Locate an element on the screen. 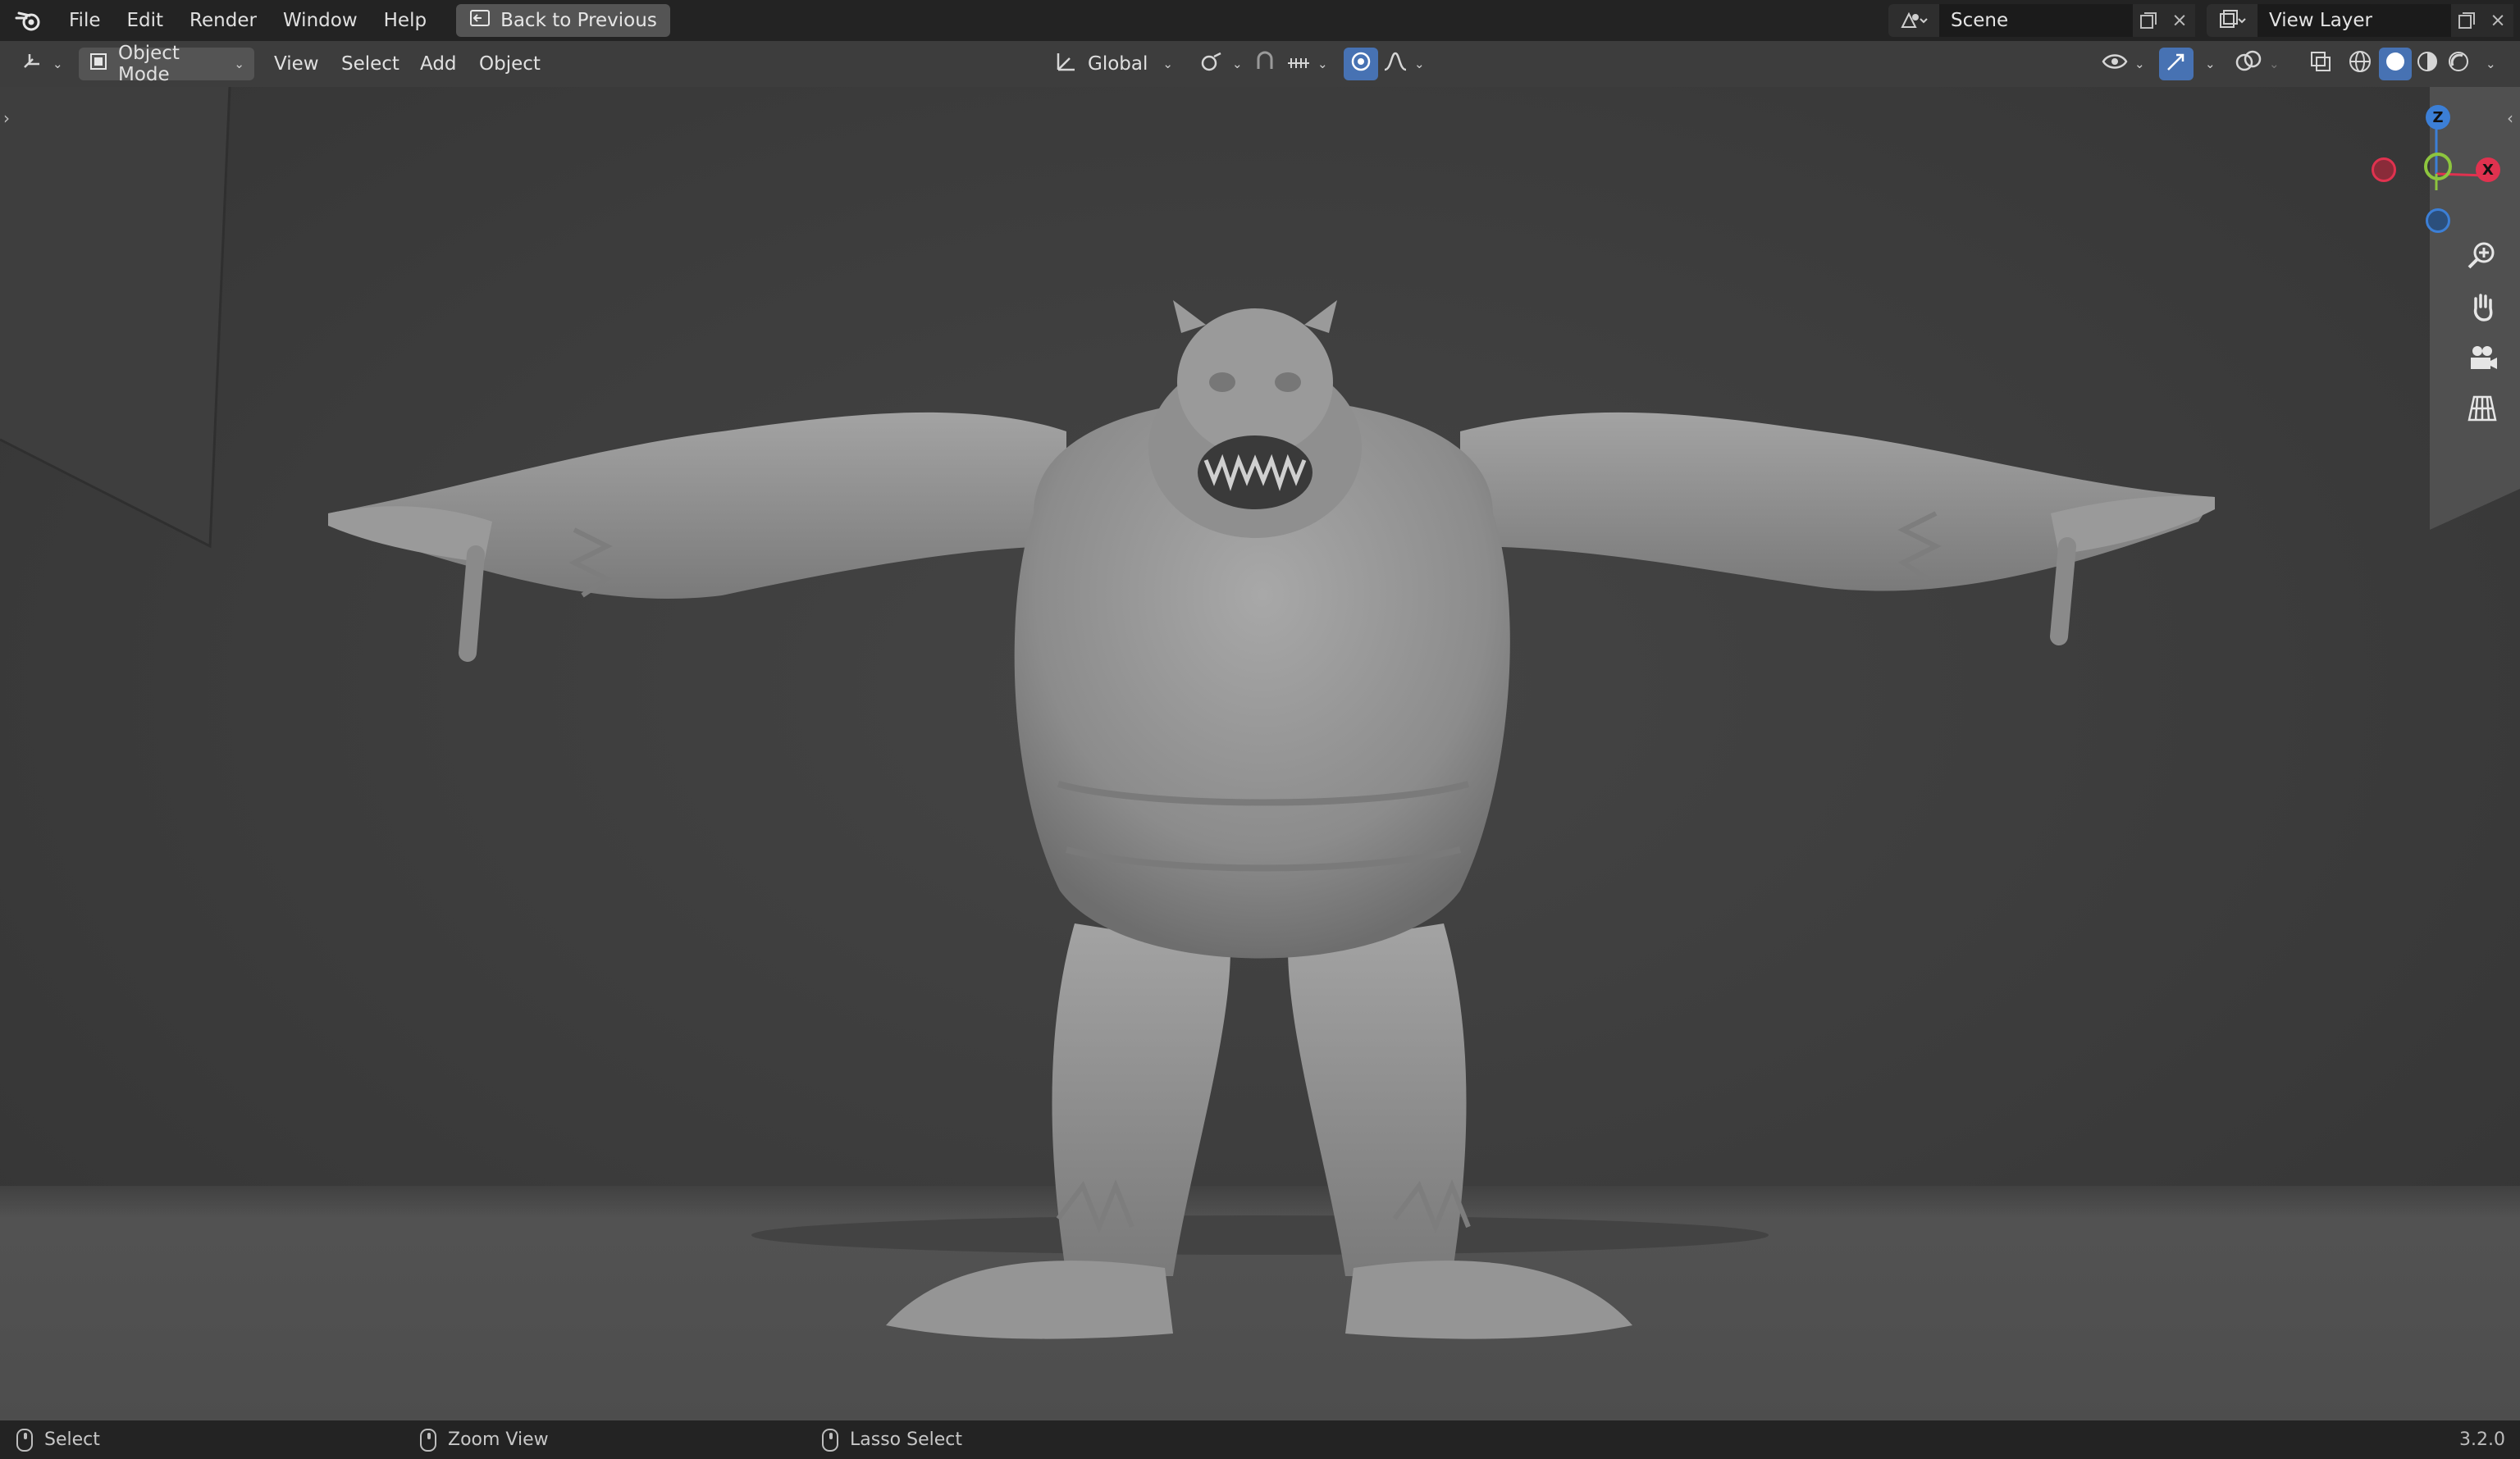  pivot-point-dropdown: ⌄ is located at coordinates (1221, 64).